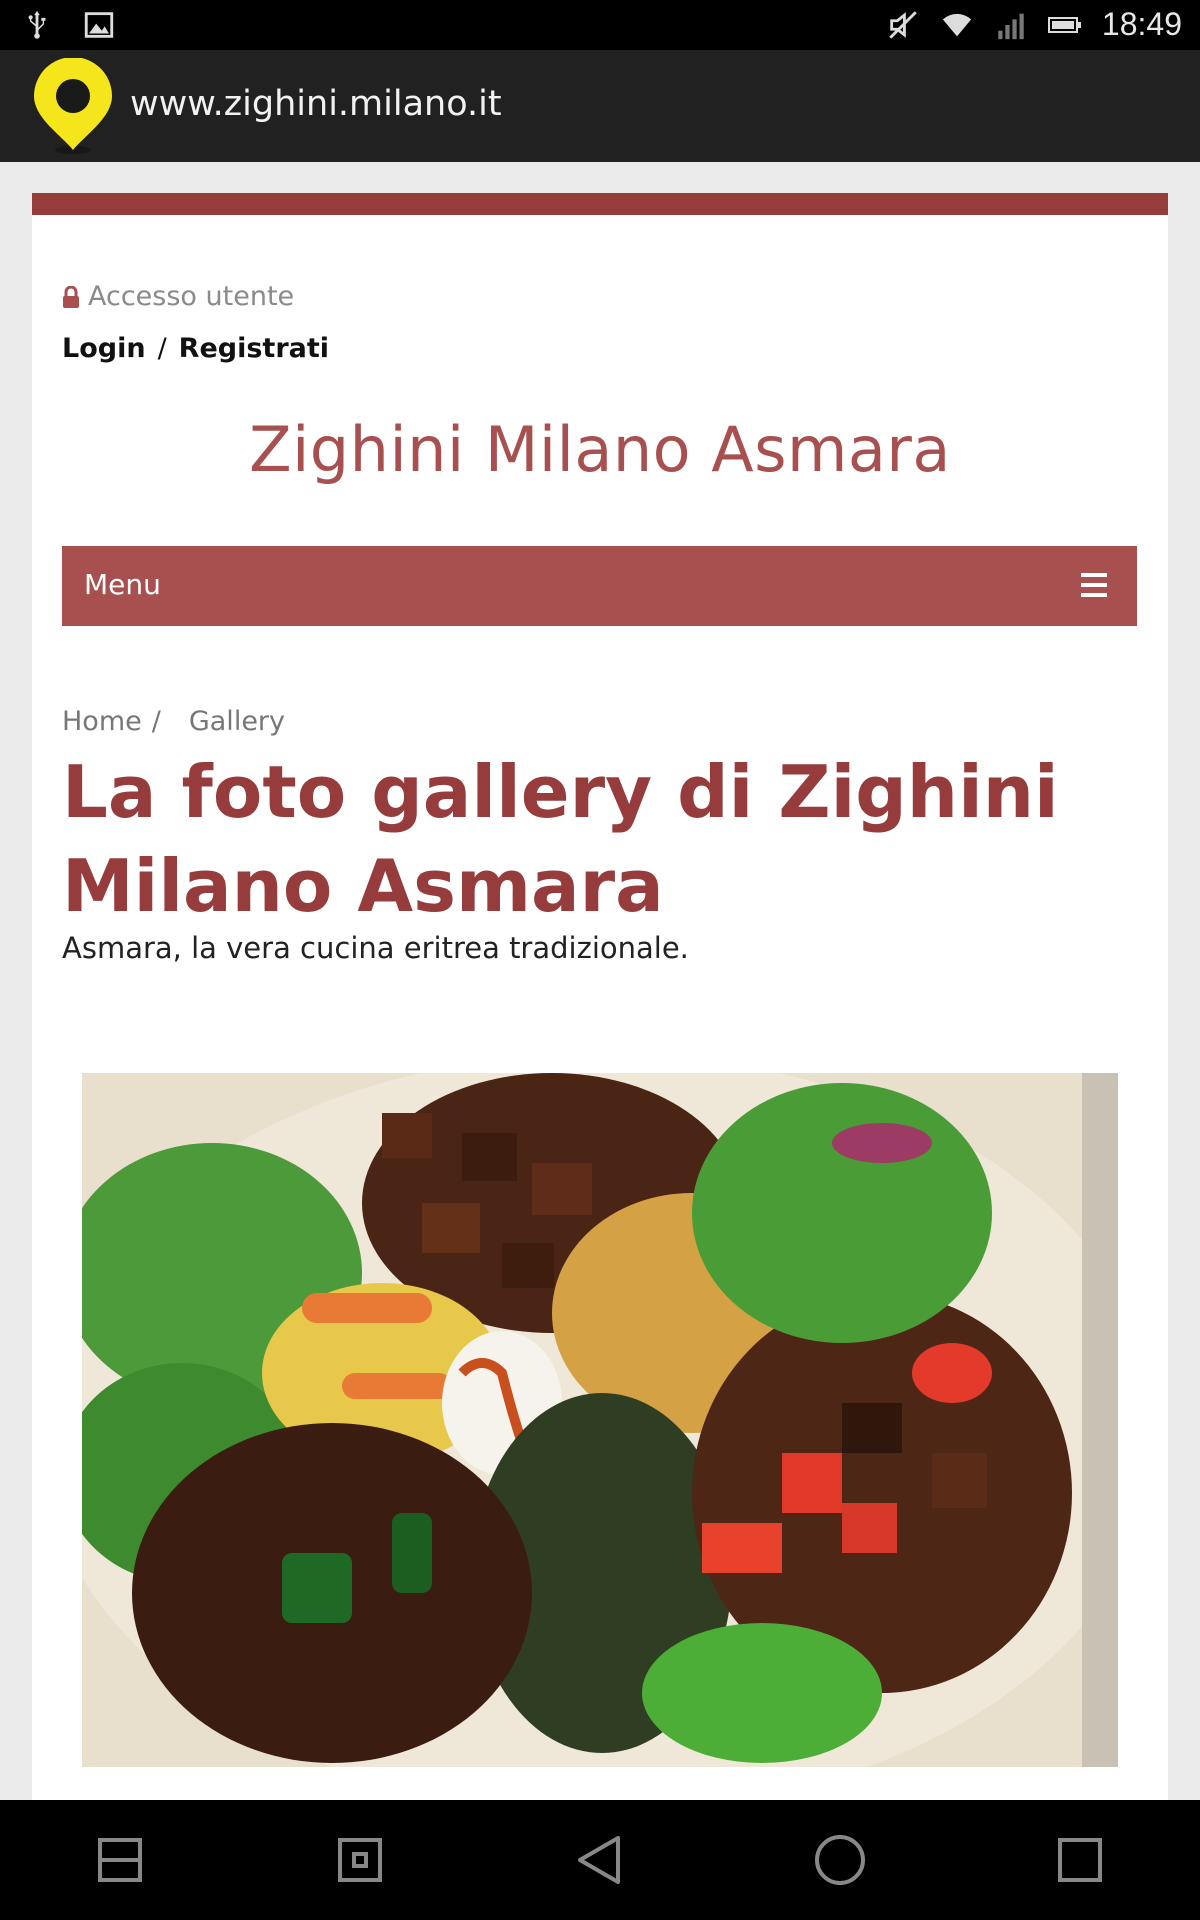 The height and width of the screenshot is (1920, 1200). What do you see at coordinates (1011, 26) in the screenshot?
I see `signal-icon` at bounding box center [1011, 26].